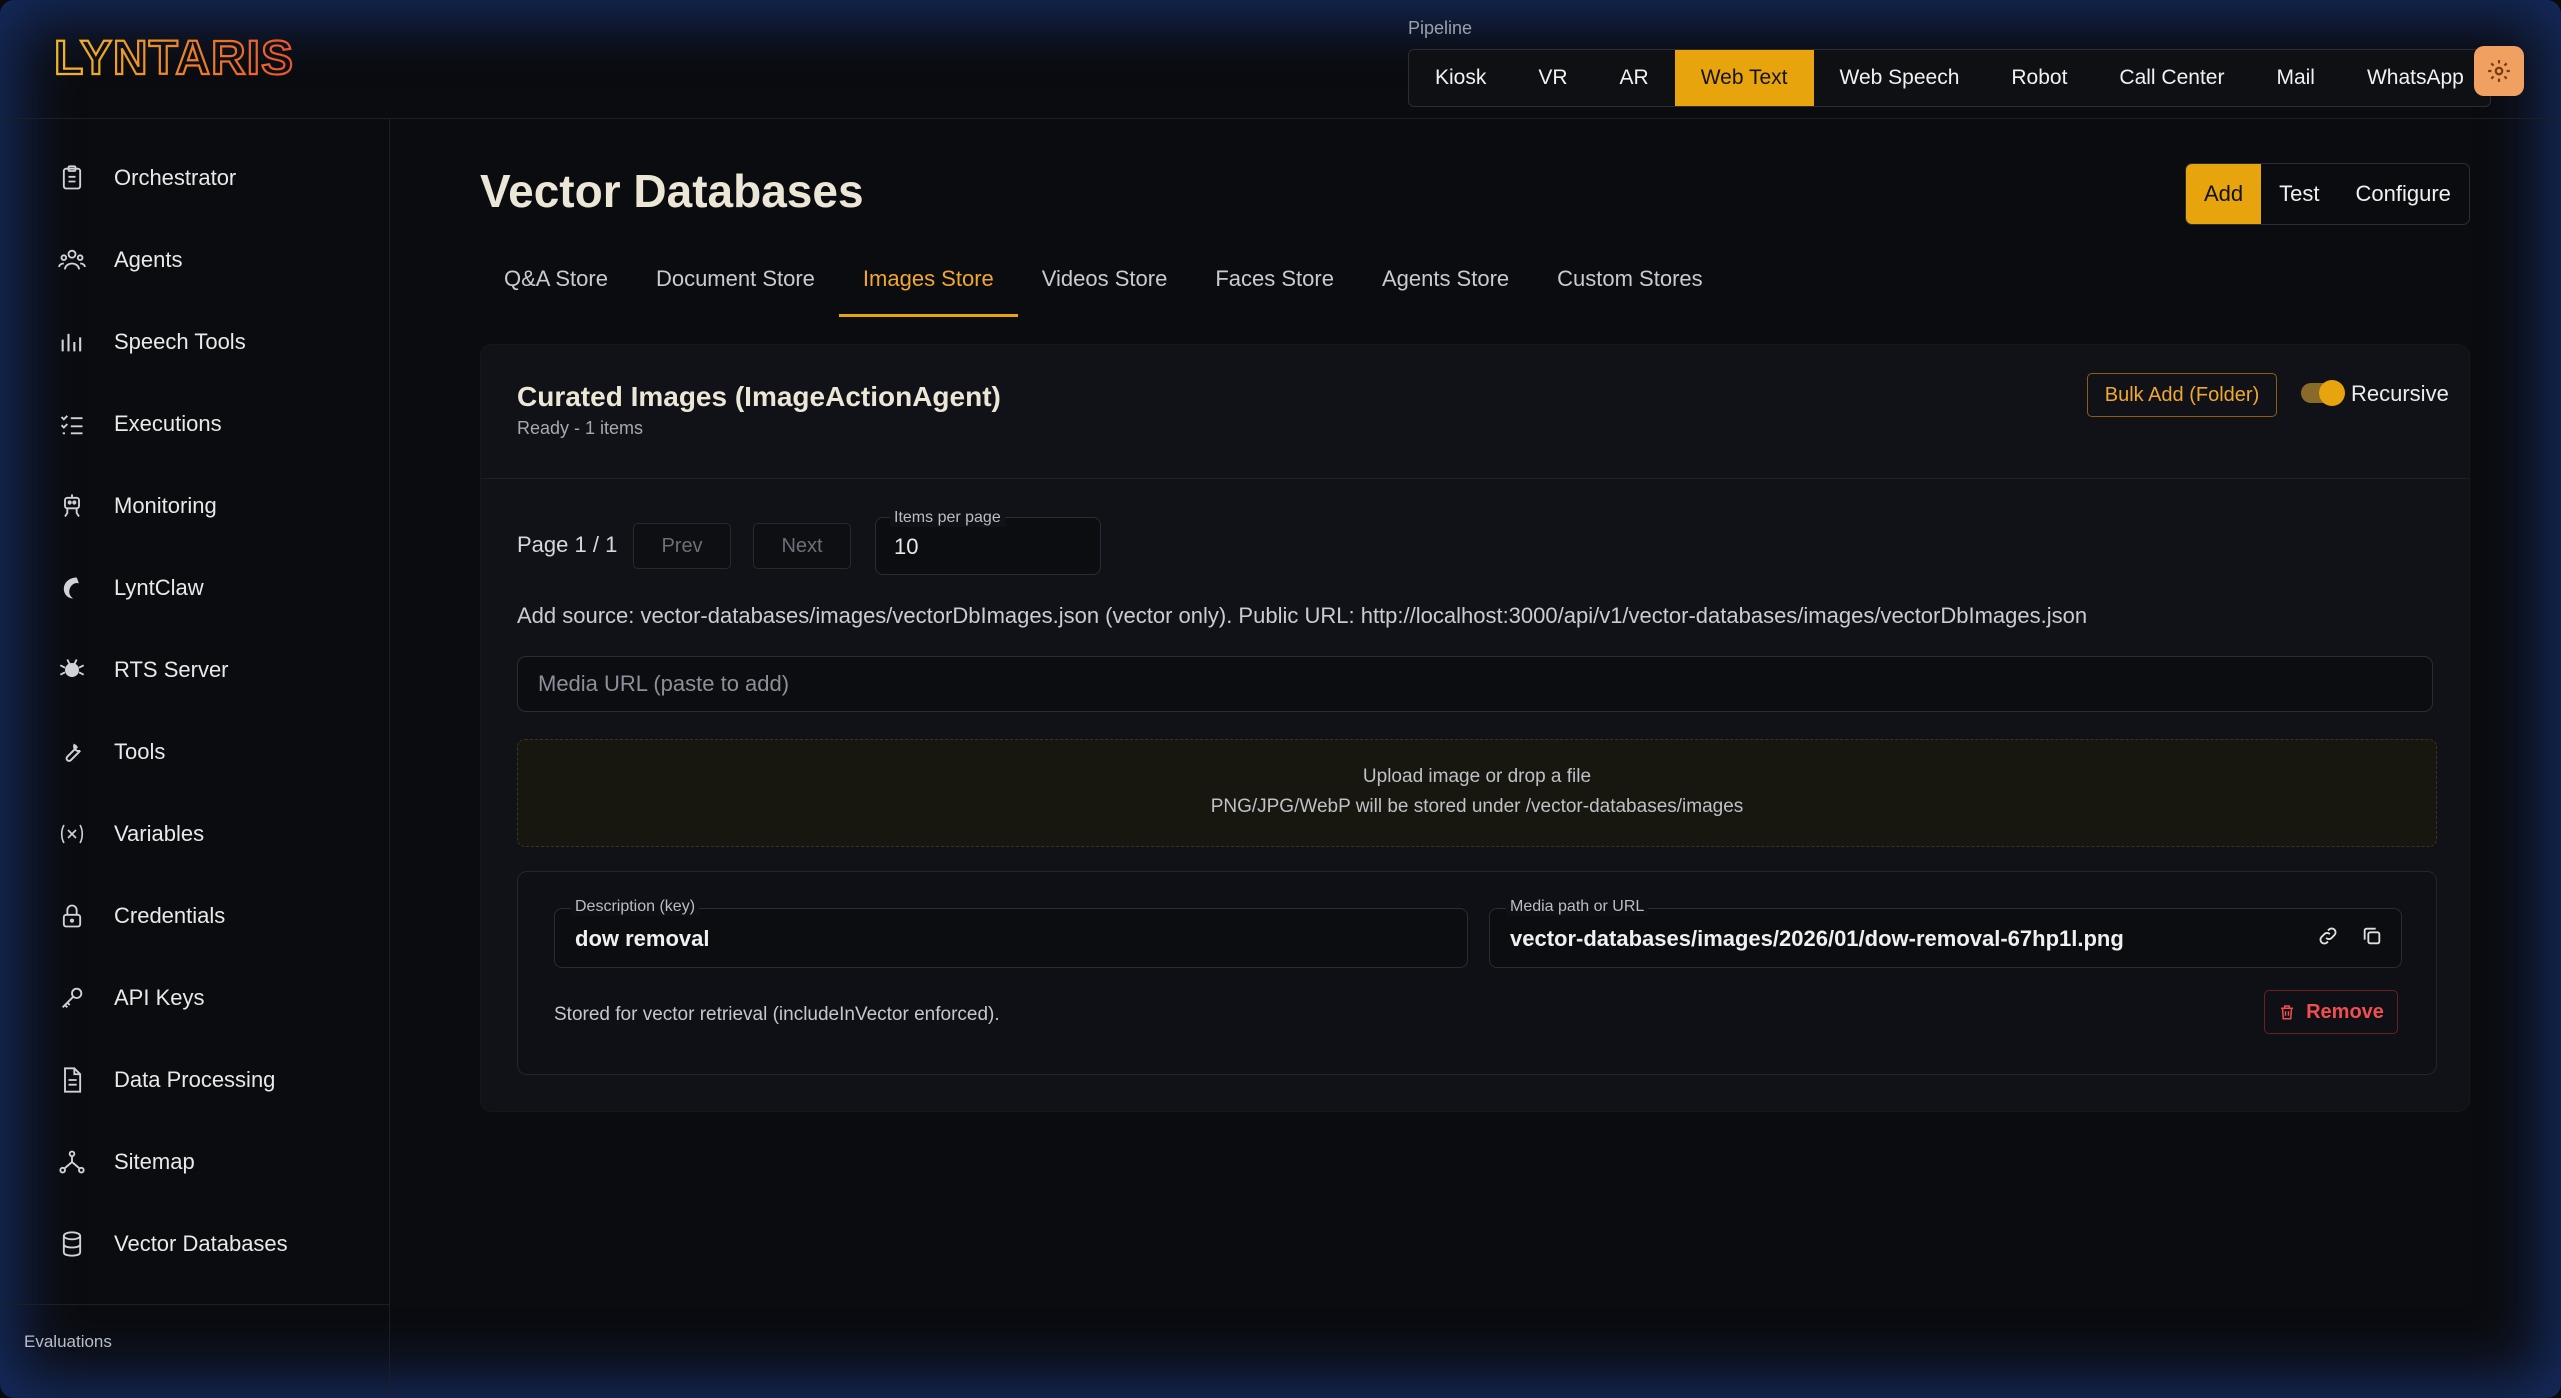 This screenshot has height=1398, width=2561. Describe the element at coordinates (1634, 78) in the screenshot. I see `pipeline-tab-ar: AR` at that location.